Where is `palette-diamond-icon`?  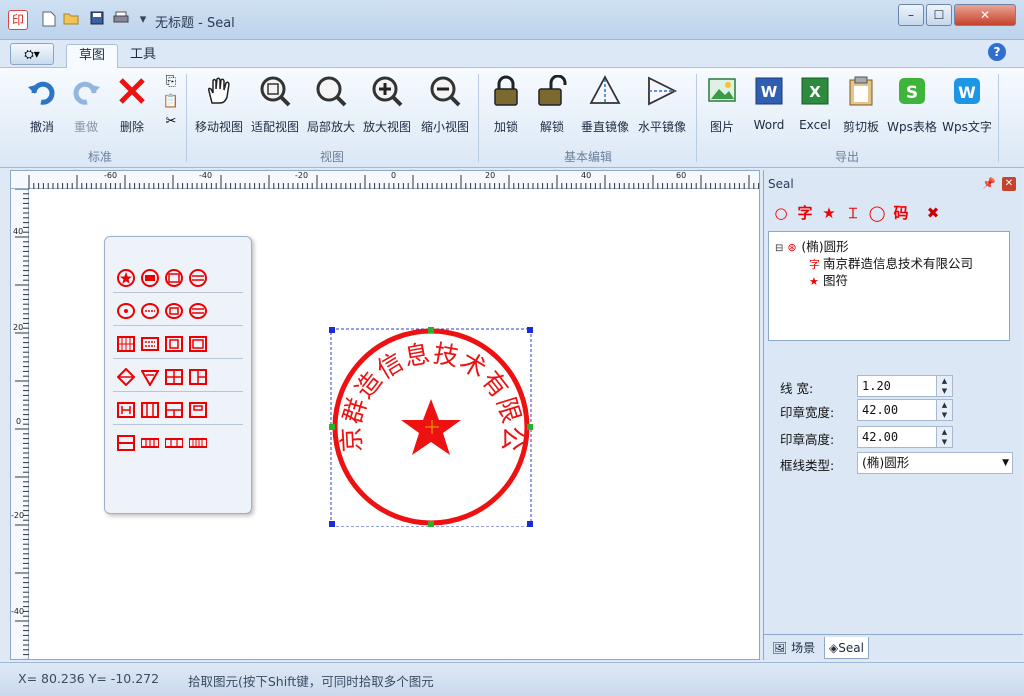
palette-diamond-icon is located at coordinates (126, 377).